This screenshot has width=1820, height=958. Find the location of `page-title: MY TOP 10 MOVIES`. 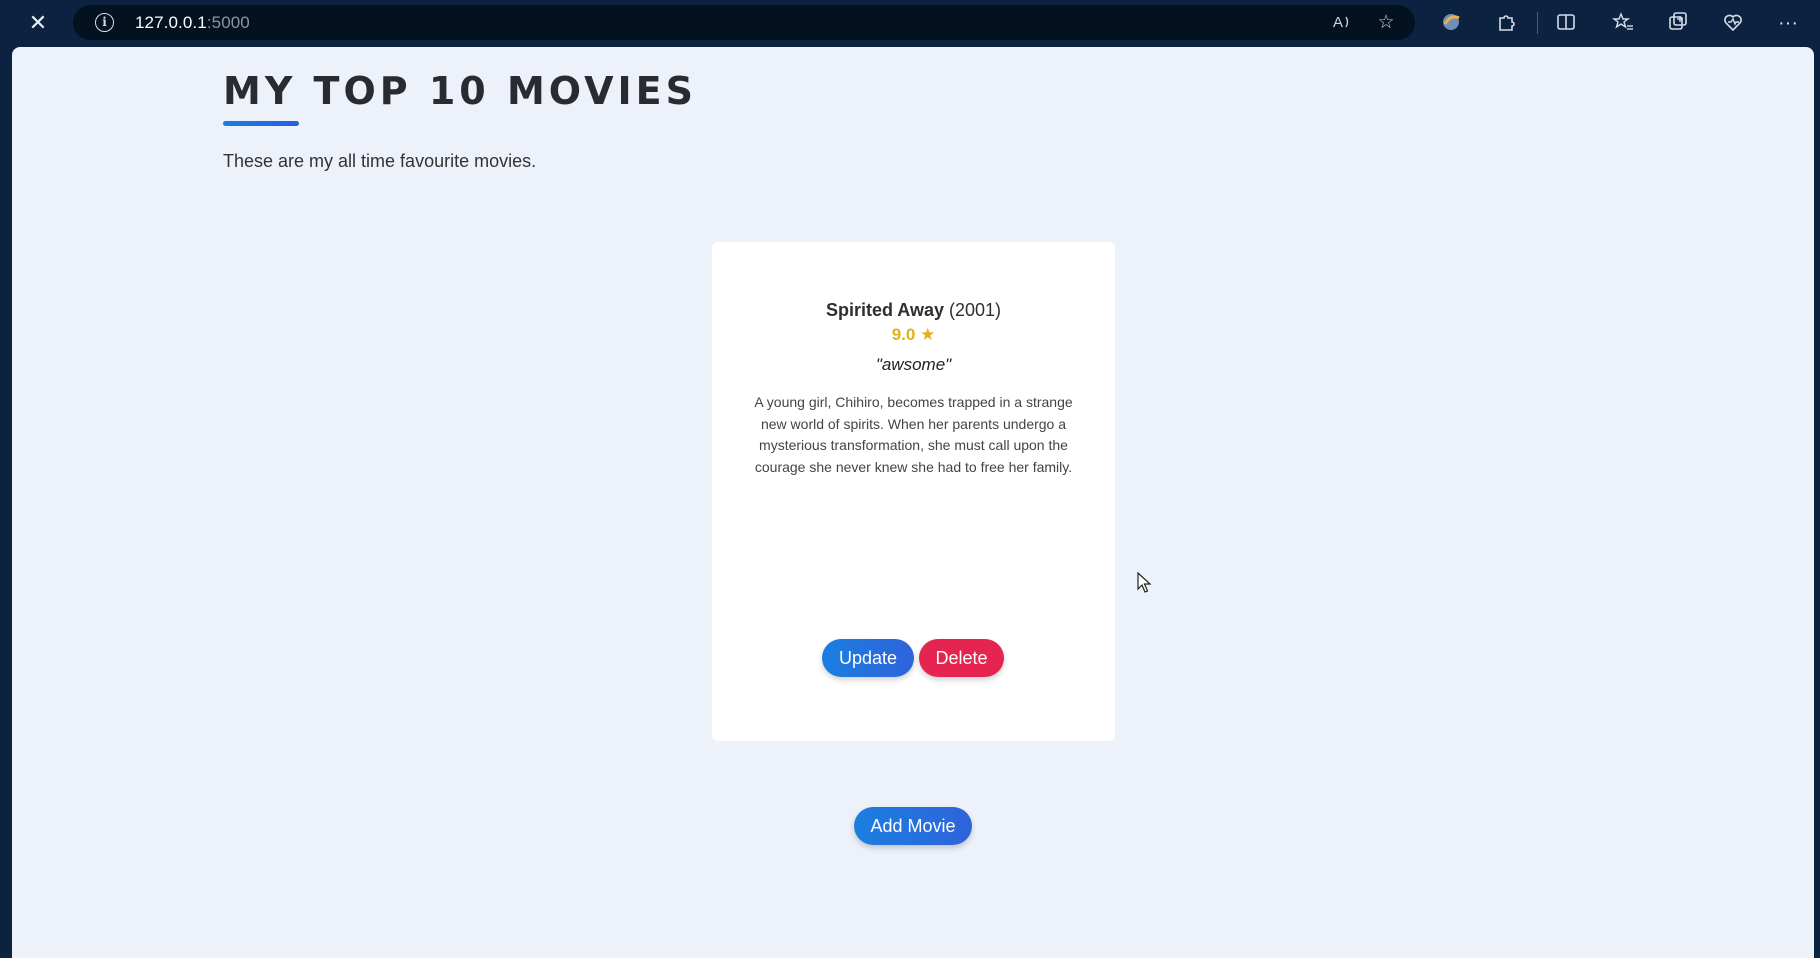

page-title: MY TOP 10 MOVIES is located at coordinates (460, 91).